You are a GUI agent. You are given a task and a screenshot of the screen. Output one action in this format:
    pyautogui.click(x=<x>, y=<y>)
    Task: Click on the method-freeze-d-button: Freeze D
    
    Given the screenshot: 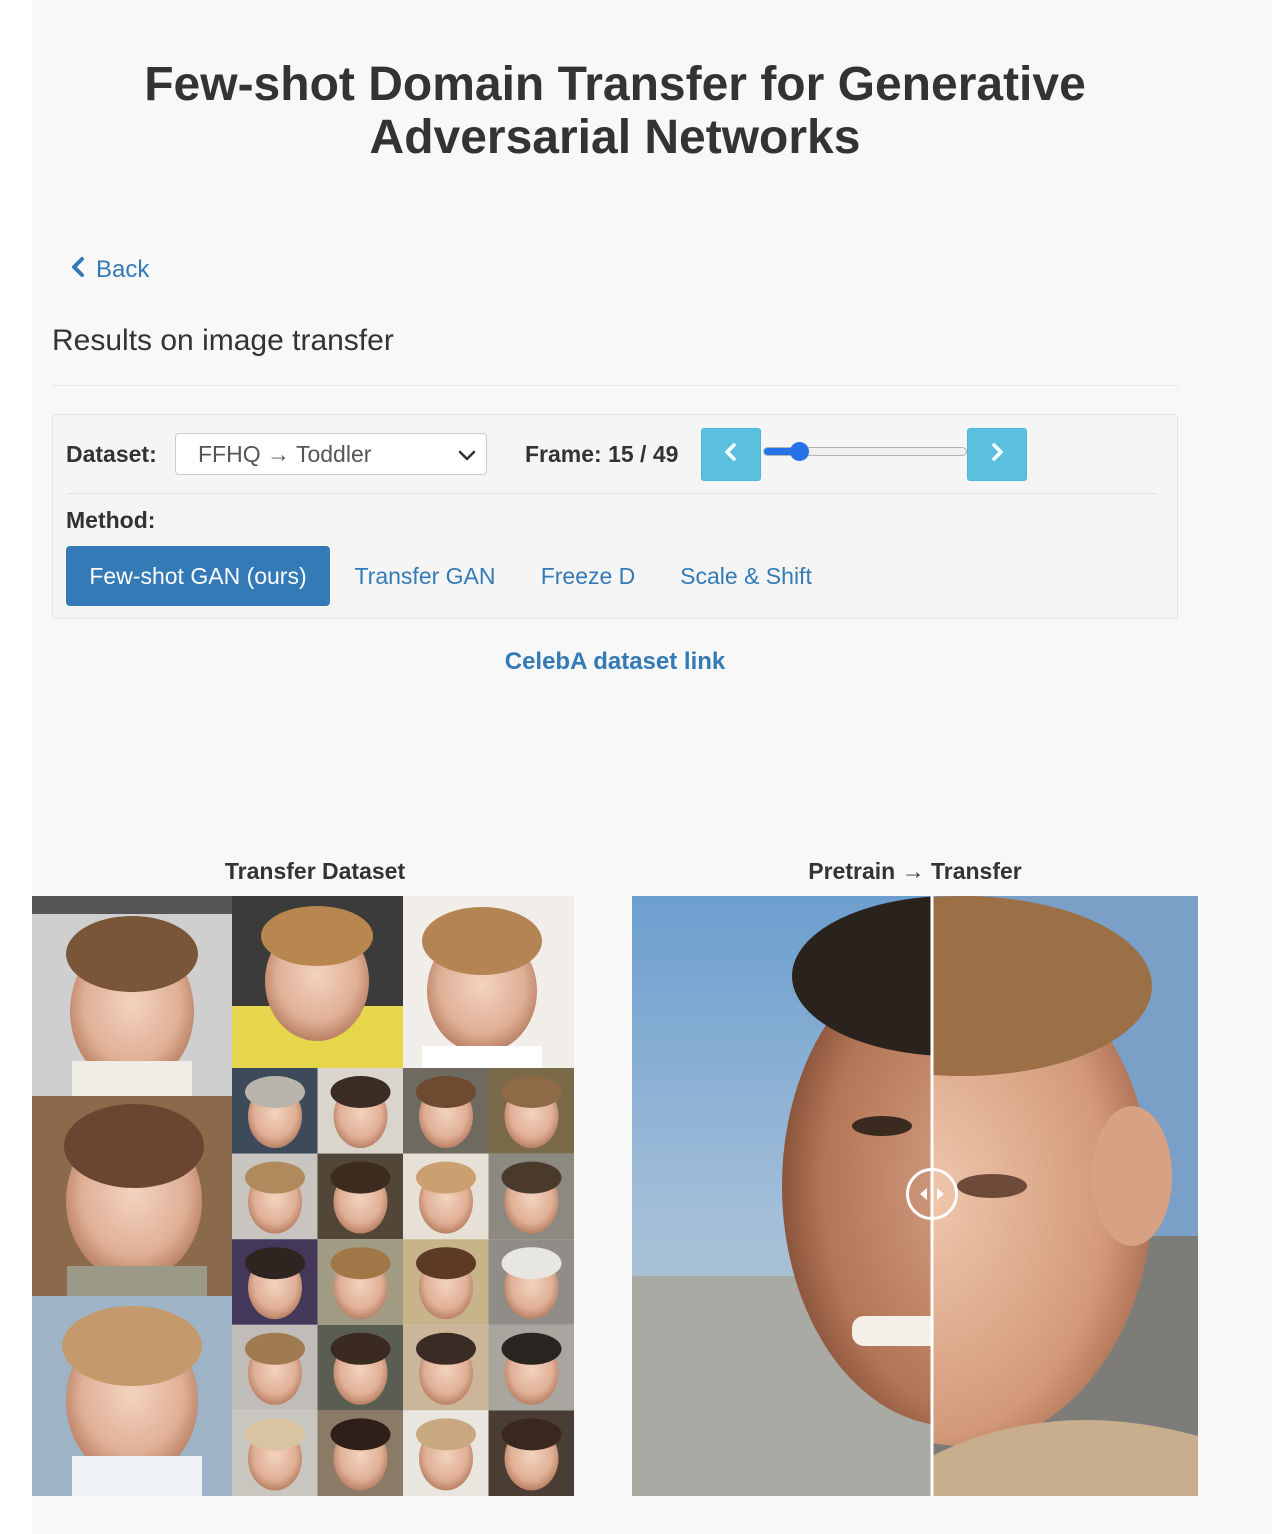 What is the action you would take?
    pyautogui.click(x=588, y=576)
    